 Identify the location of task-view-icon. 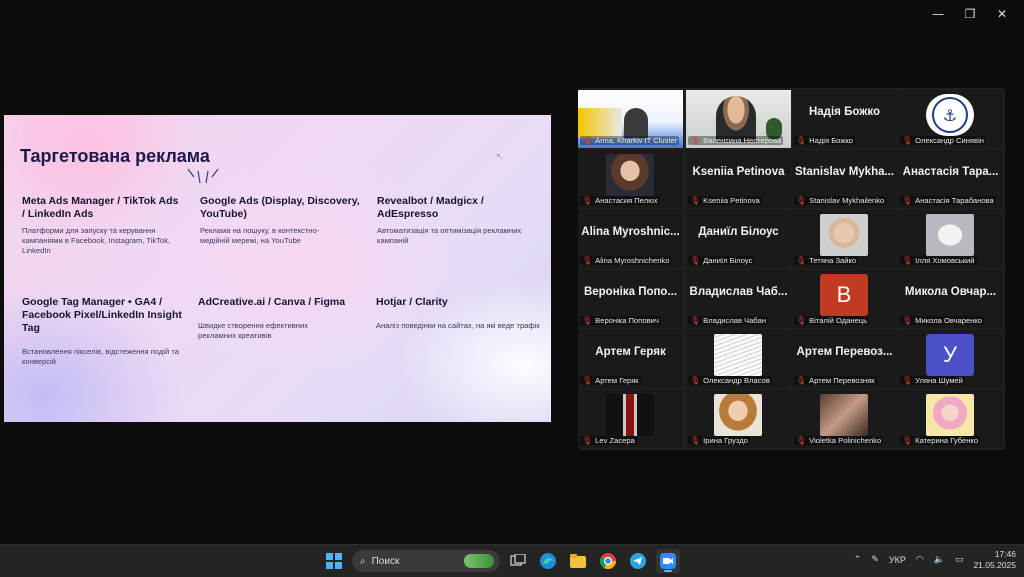
(518, 561).